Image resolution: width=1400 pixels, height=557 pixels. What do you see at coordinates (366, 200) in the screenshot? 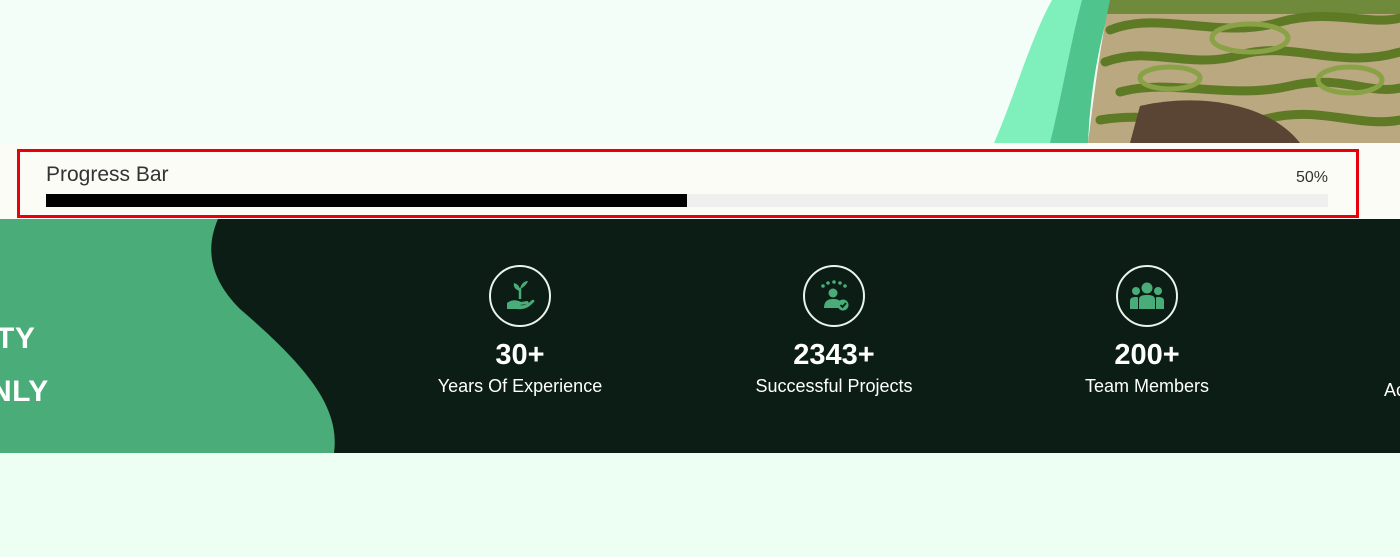
I see `progress-fill` at bounding box center [366, 200].